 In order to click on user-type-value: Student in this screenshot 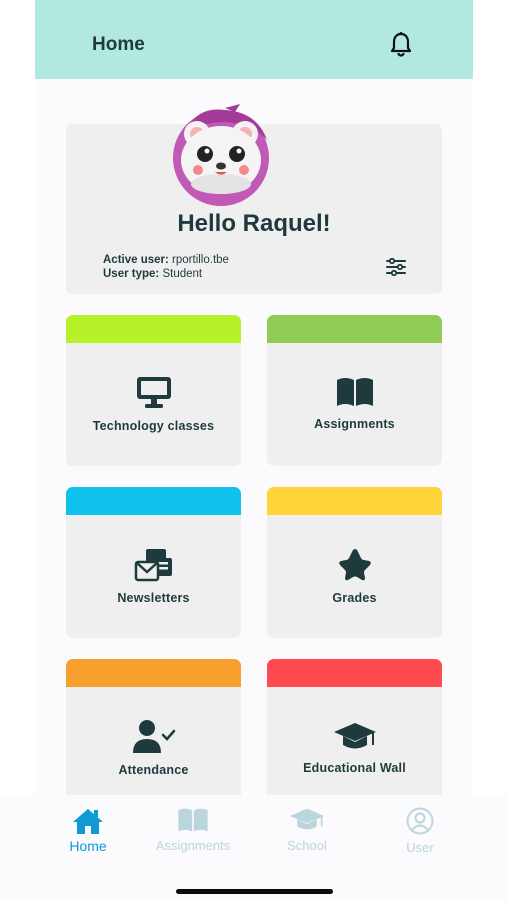, I will do `click(182, 273)`.